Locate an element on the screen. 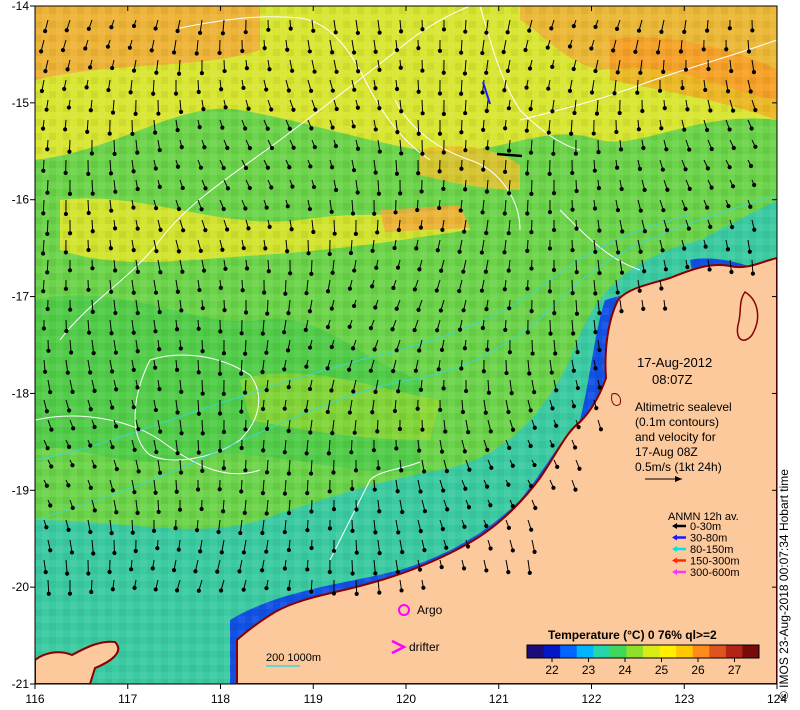  anmn-label: 80-150m is located at coordinates (711, 550).